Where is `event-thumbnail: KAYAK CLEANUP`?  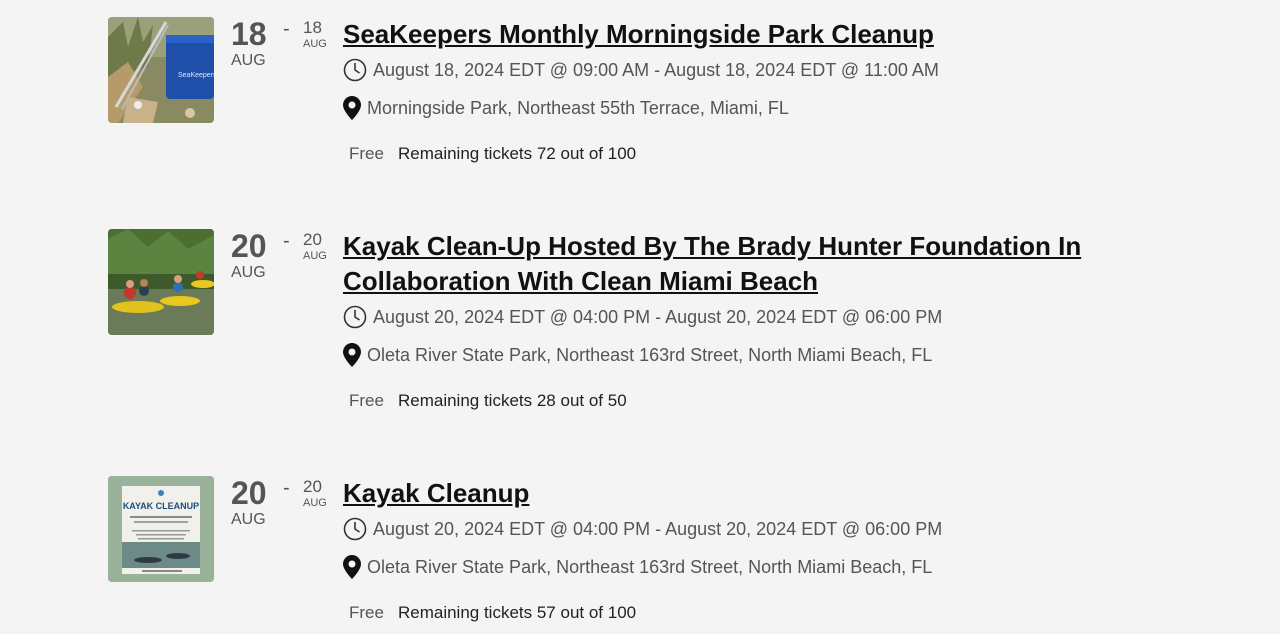
event-thumbnail: KAYAK CLEANUP is located at coordinates (161, 529).